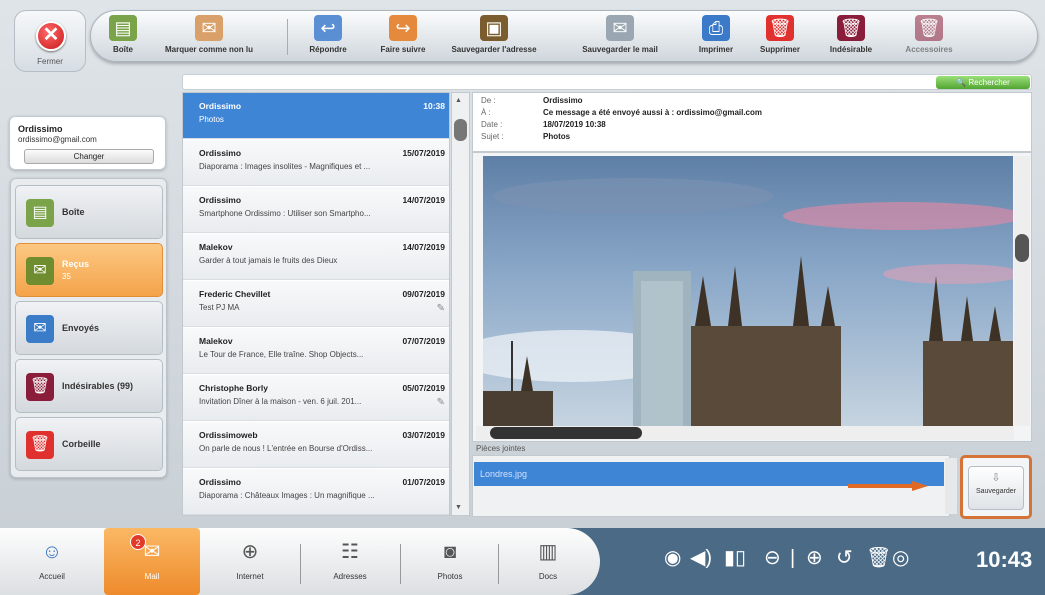 The height and width of the screenshot is (595, 1045). What do you see at coordinates (268, 260) in the screenshot?
I see `message-preview: Garder à tout jamais le fruits des Dieux` at bounding box center [268, 260].